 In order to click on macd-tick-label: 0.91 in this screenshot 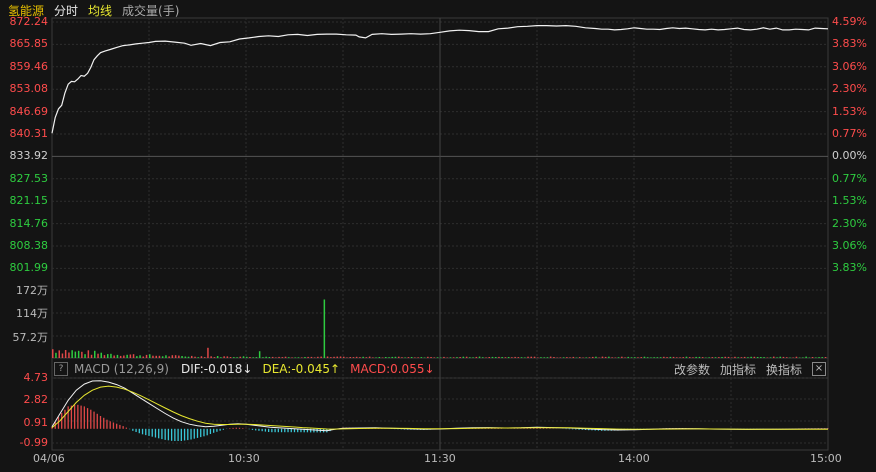, I will do `click(36, 422)`.